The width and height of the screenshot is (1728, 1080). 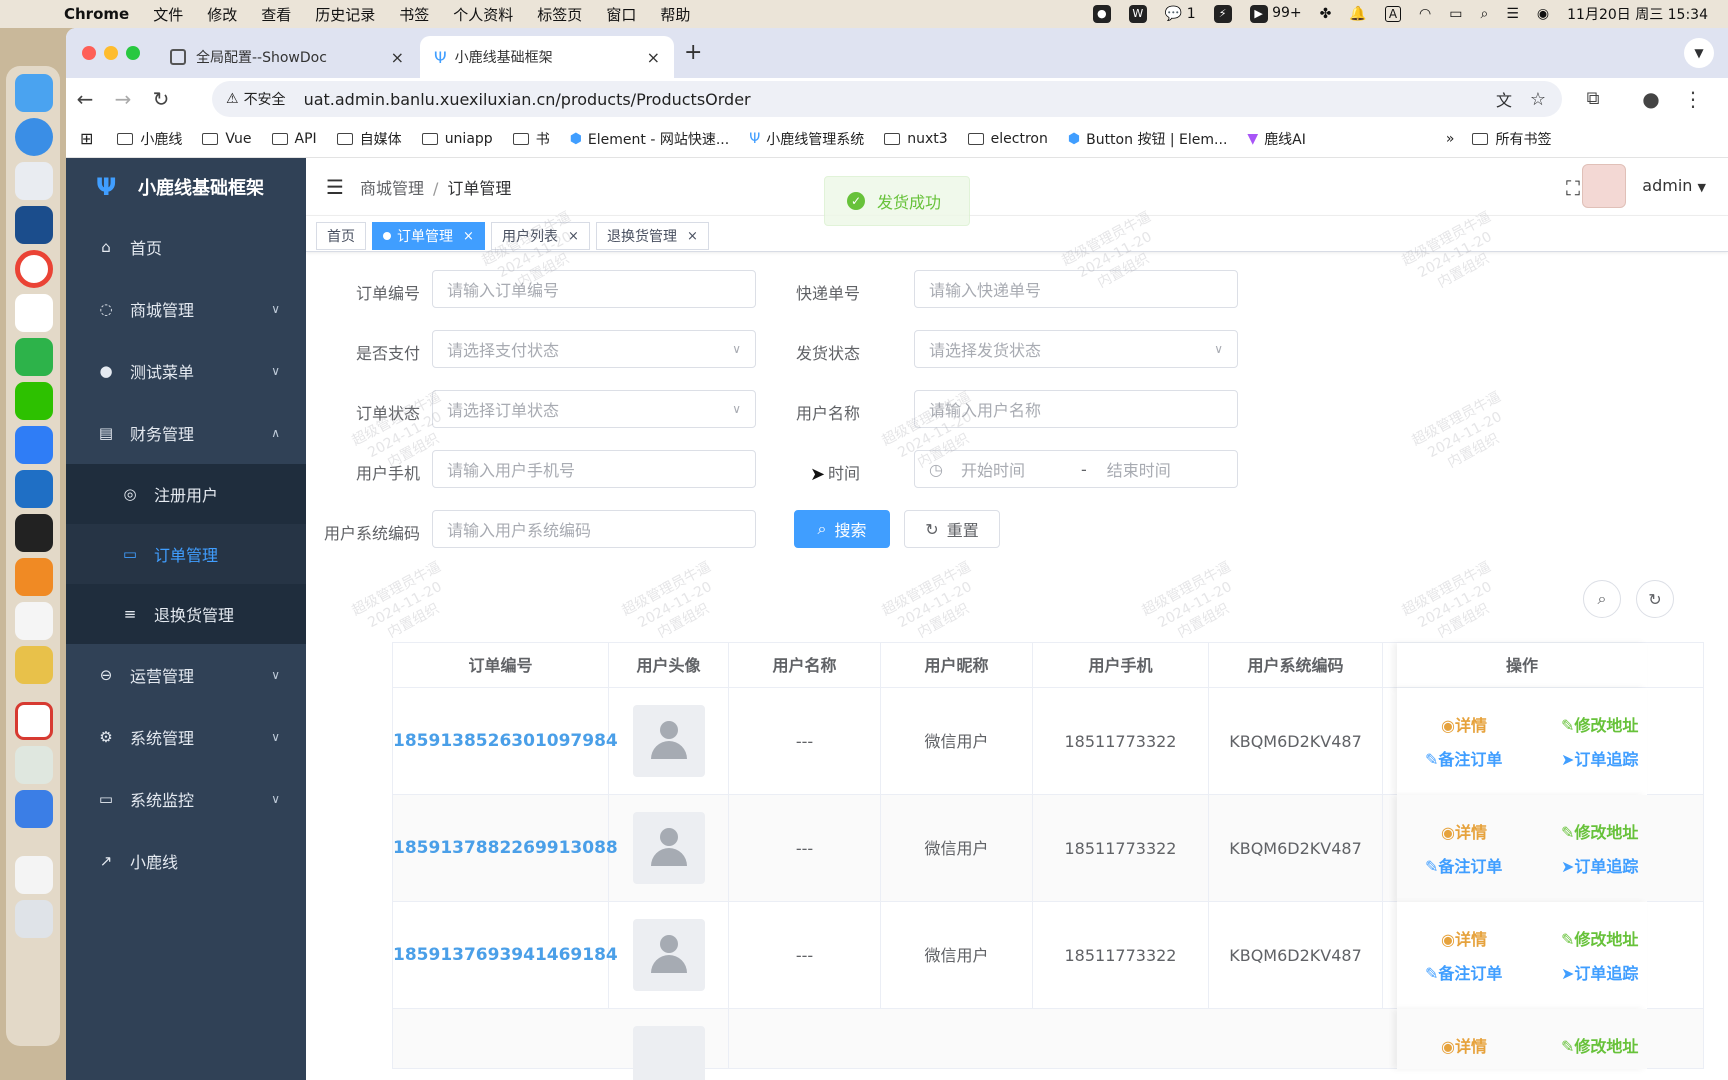 I want to click on refresh-table-button: ↻, so click(x=1655, y=599).